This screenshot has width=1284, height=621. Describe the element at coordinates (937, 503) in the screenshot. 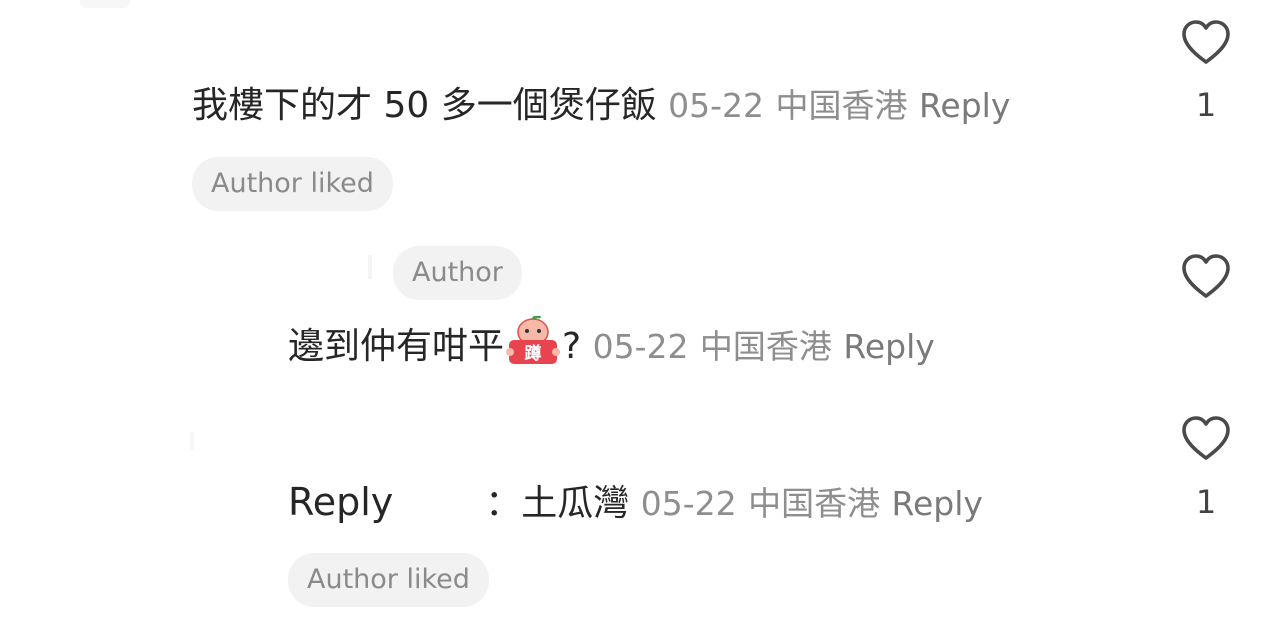

I see `comment-3-reply-button: Reply` at that location.